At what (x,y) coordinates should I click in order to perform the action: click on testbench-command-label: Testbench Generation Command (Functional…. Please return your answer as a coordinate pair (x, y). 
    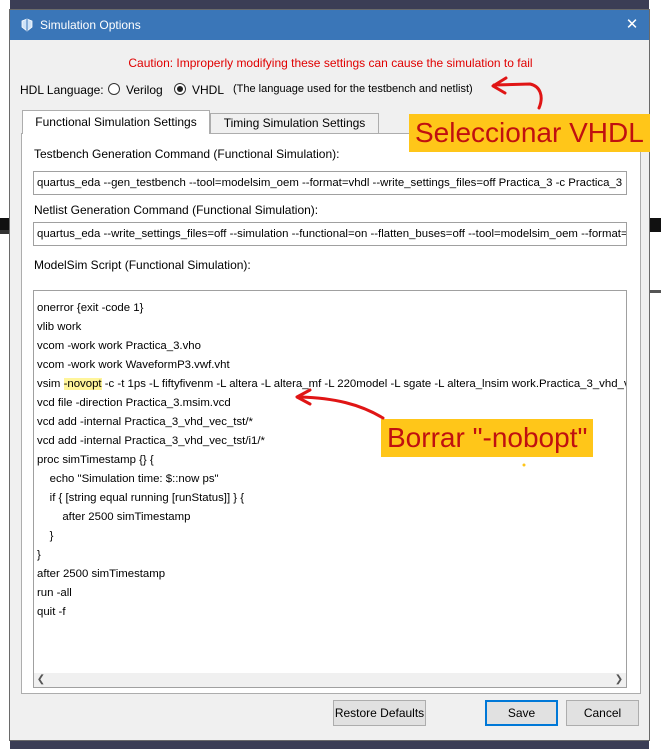
    Looking at the image, I should click on (187, 154).